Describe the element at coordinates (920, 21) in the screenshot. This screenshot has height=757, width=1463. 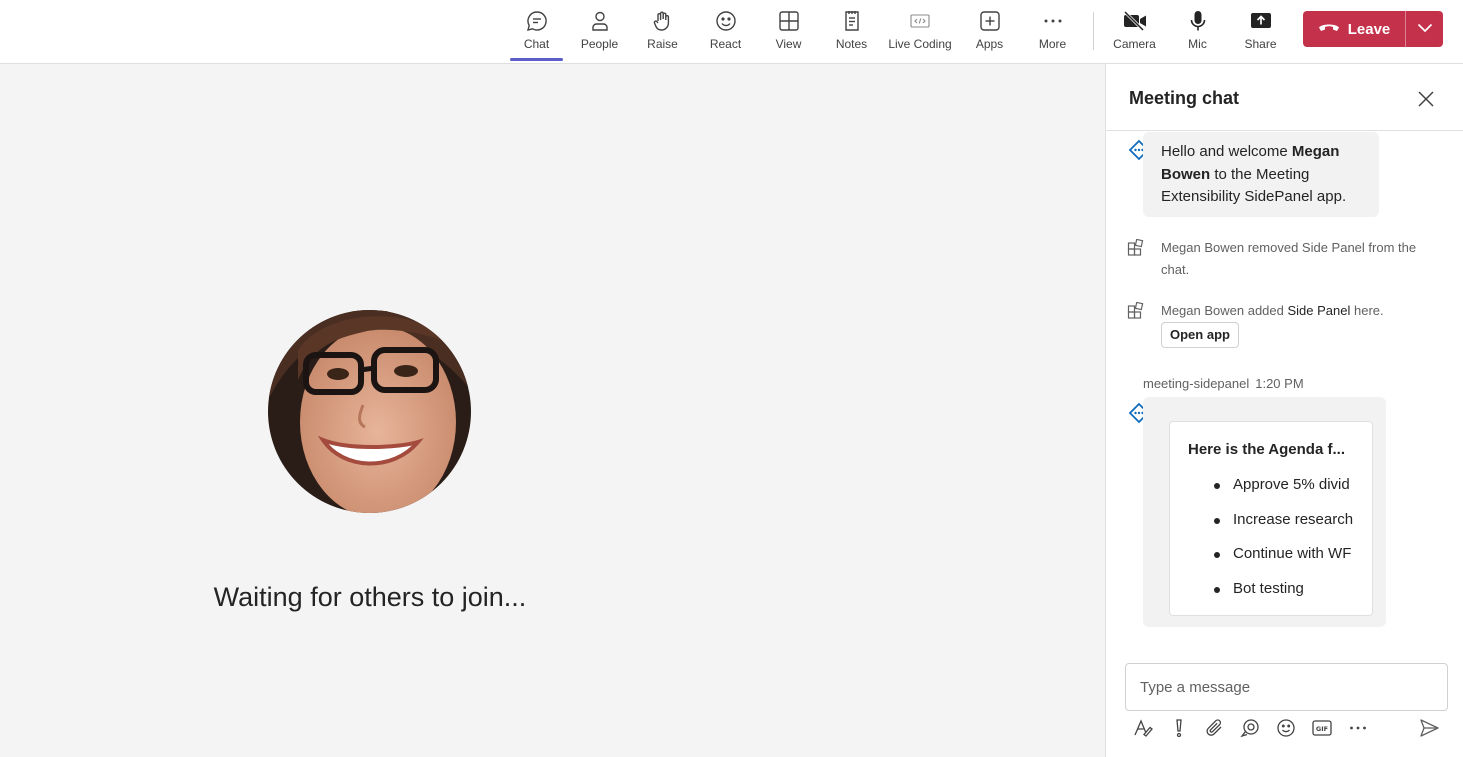
I see `live-coding-icon` at that location.